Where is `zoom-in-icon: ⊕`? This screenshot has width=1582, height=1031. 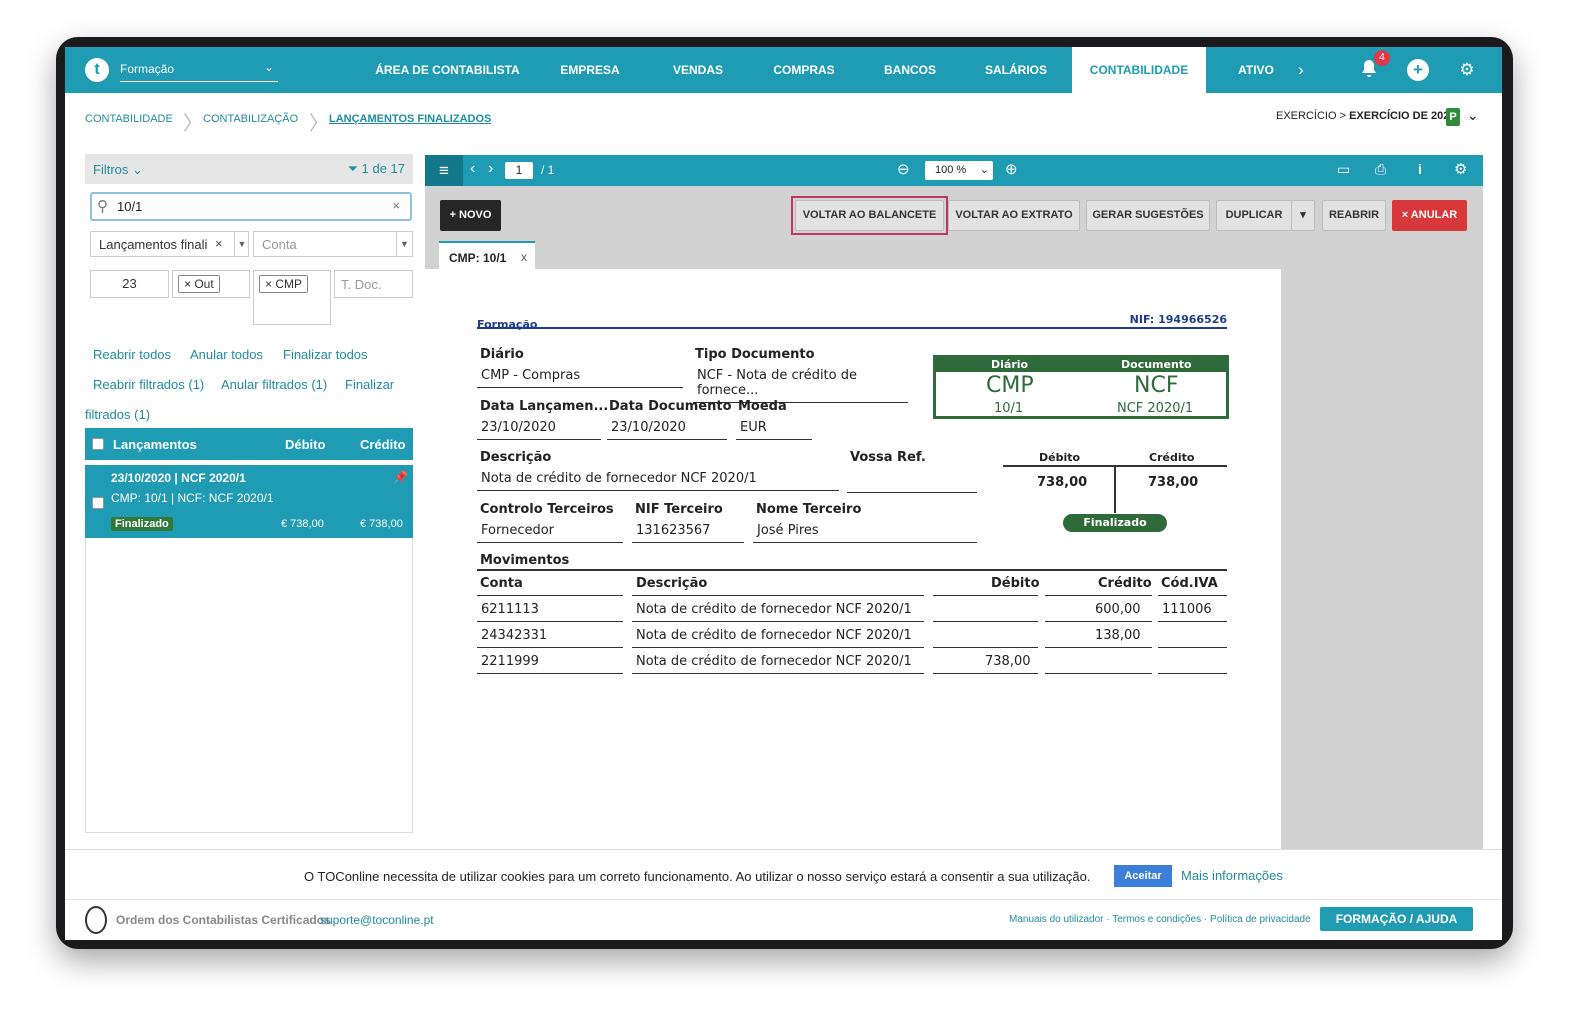 zoom-in-icon: ⊕ is located at coordinates (1011, 169).